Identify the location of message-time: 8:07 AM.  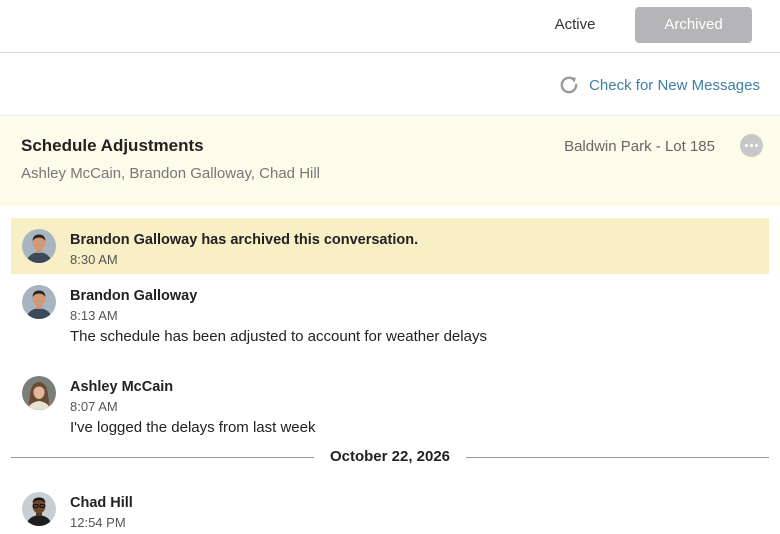
(94, 406).